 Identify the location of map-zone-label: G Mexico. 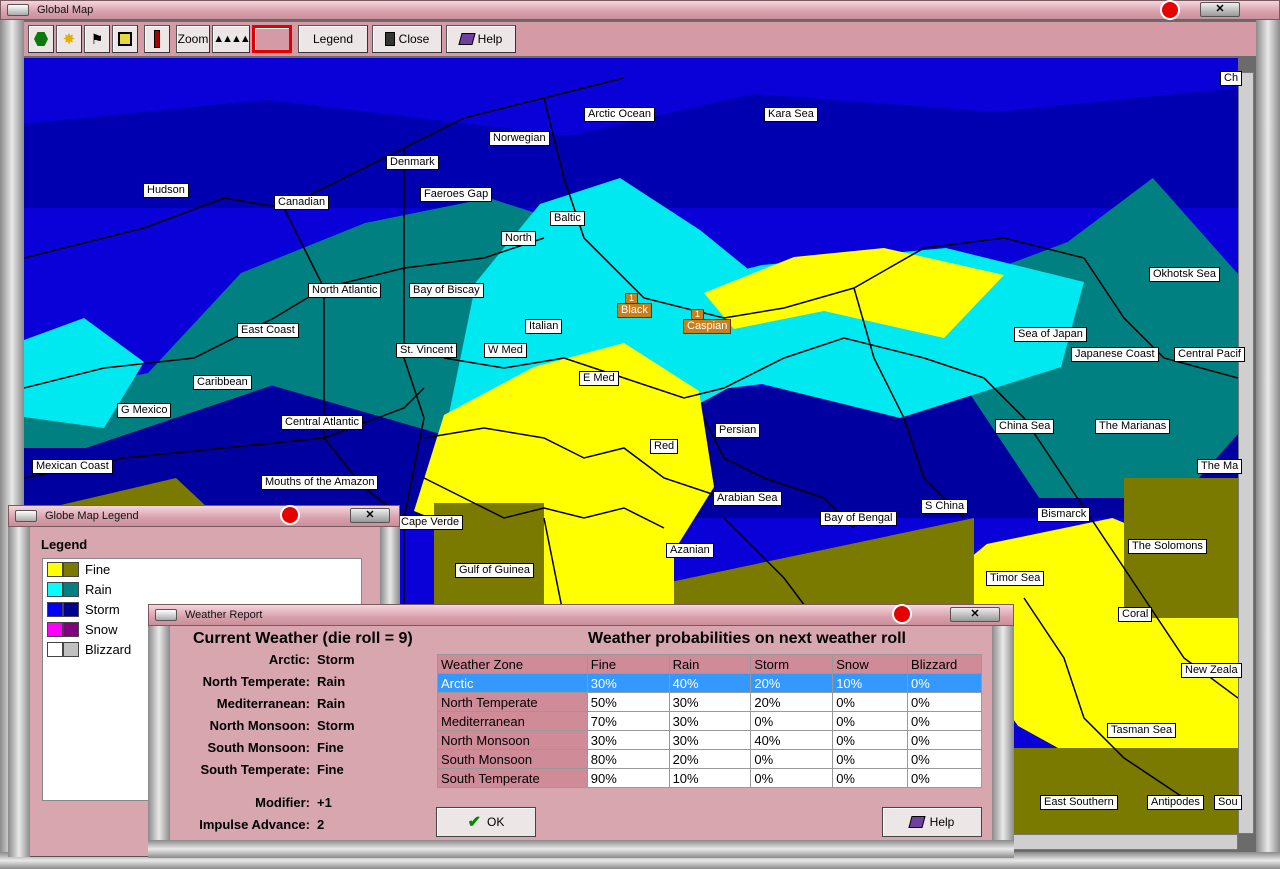
(144, 410).